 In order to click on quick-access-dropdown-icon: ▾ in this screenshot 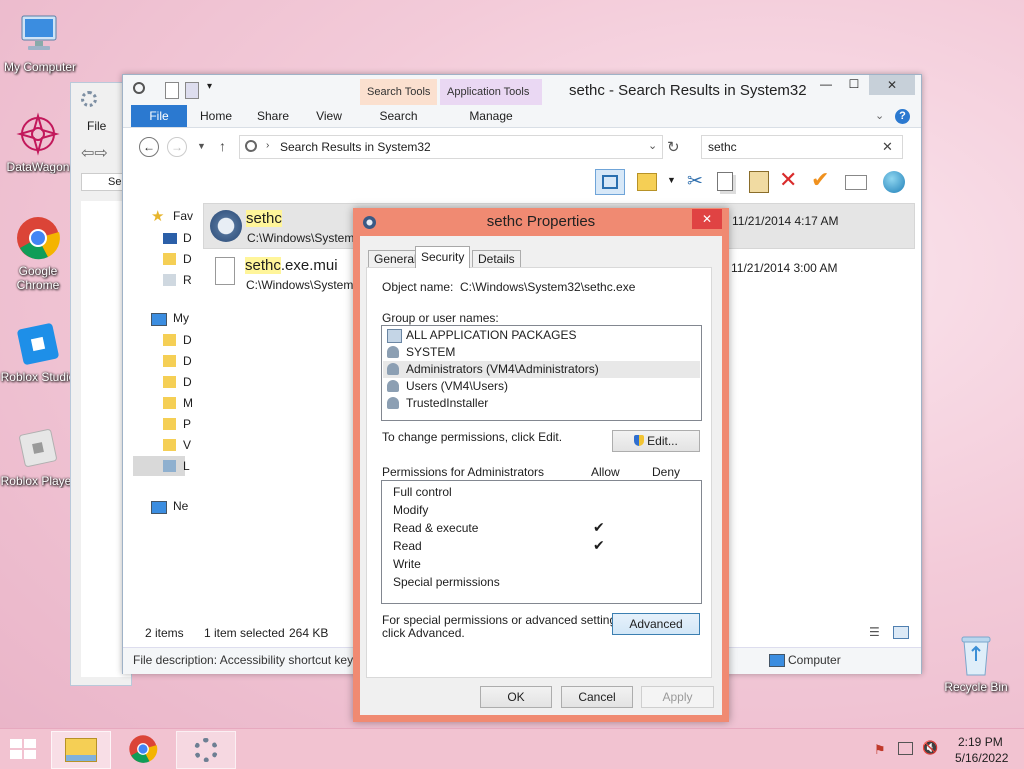, I will do `click(209, 86)`.